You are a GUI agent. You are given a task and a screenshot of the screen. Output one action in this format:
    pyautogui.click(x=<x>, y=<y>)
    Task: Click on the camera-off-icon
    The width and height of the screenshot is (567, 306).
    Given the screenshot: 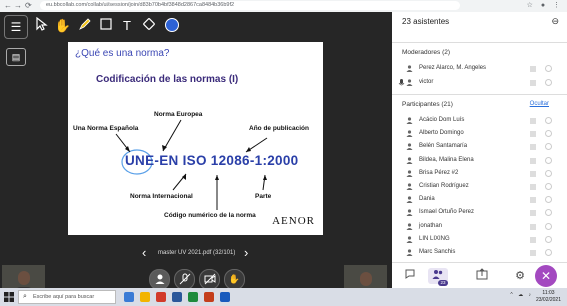 What is the action you would take?
    pyautogui.click(x=209, y=279)
    